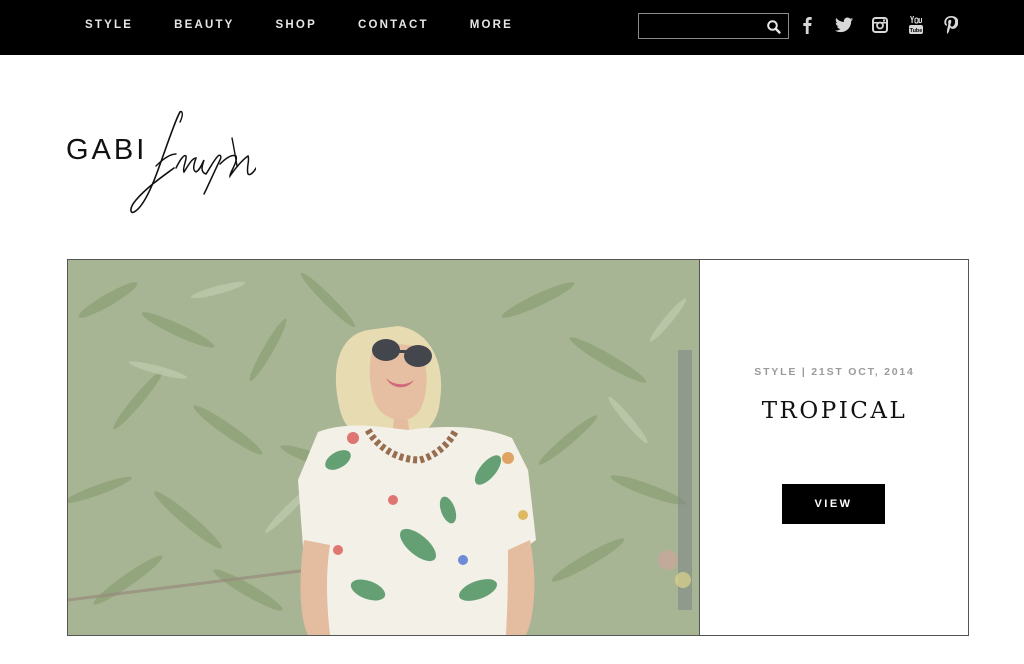 Image resolution: width=1024 pixels, height=664 pixels. What do you see at coordinates (834, 411) in the screenshot?
I see `post-title: TROPICAL` at bounding box center [834, 411].